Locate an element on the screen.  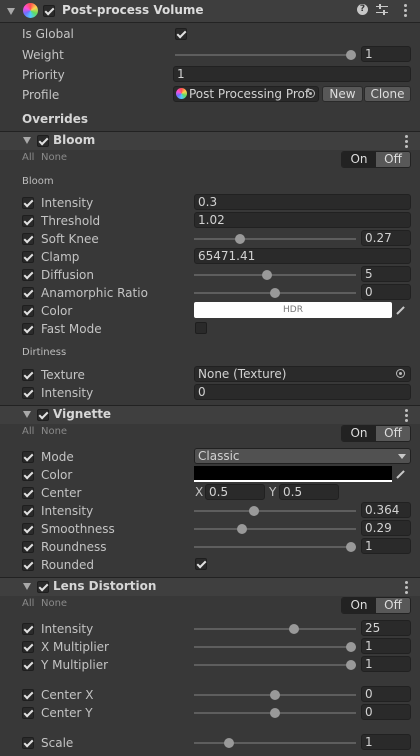
is-global-checkbox is located at coordinates (181, 34).